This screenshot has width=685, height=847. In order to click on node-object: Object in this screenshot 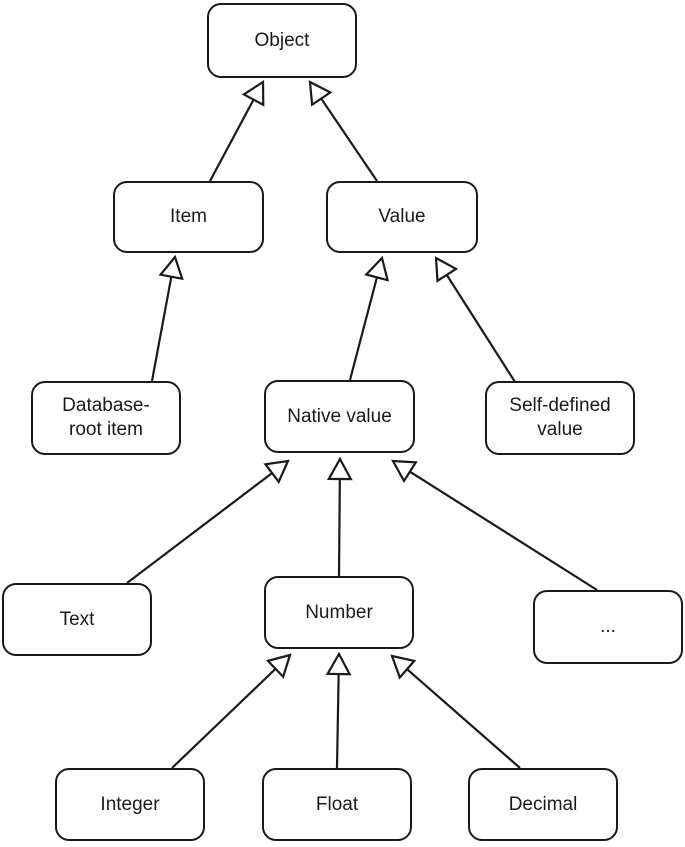, I will do `click(282, 40)`.